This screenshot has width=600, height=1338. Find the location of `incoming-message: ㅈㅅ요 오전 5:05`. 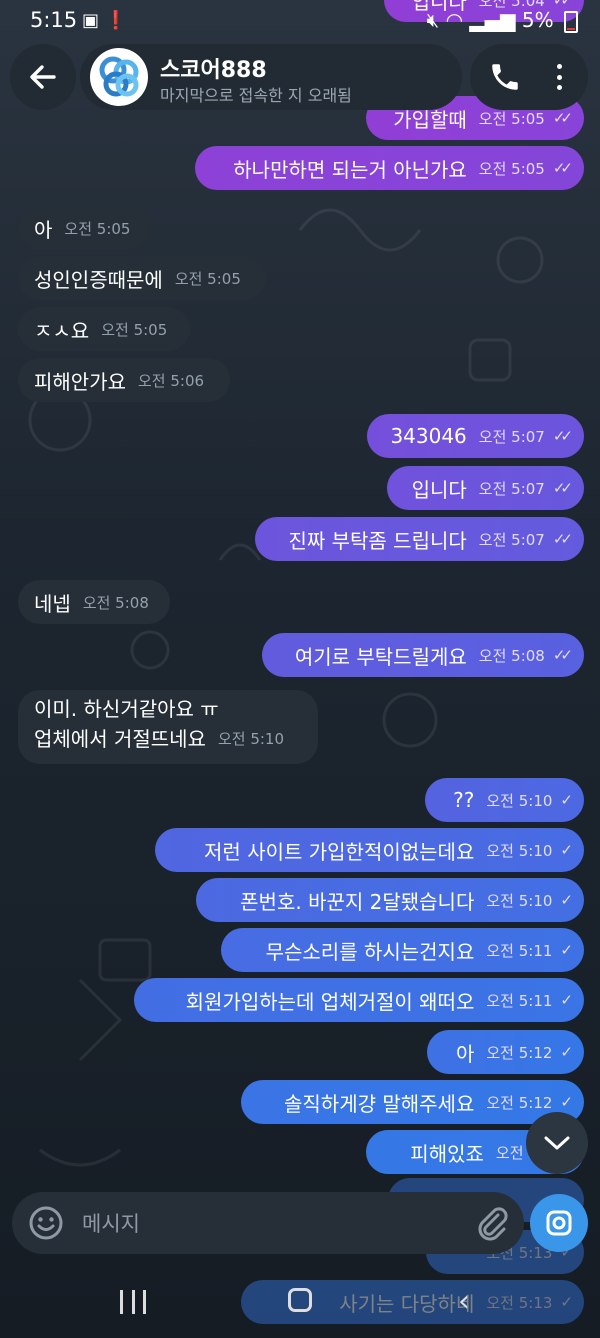

incoming-message: ㅈㅅ요 오전 5:05 is located at coordinates (104, 329).